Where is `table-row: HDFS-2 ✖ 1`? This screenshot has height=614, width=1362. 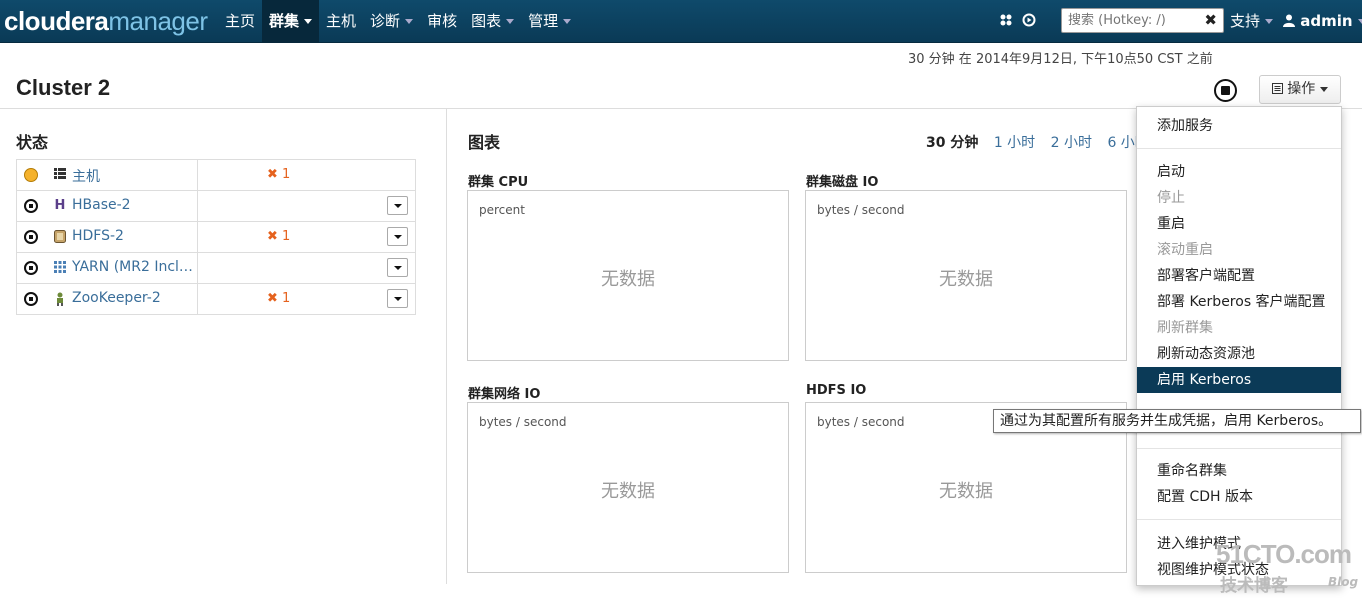
table-row: HDFS-2 ✖ 1 is located at coordinates (216, 236).